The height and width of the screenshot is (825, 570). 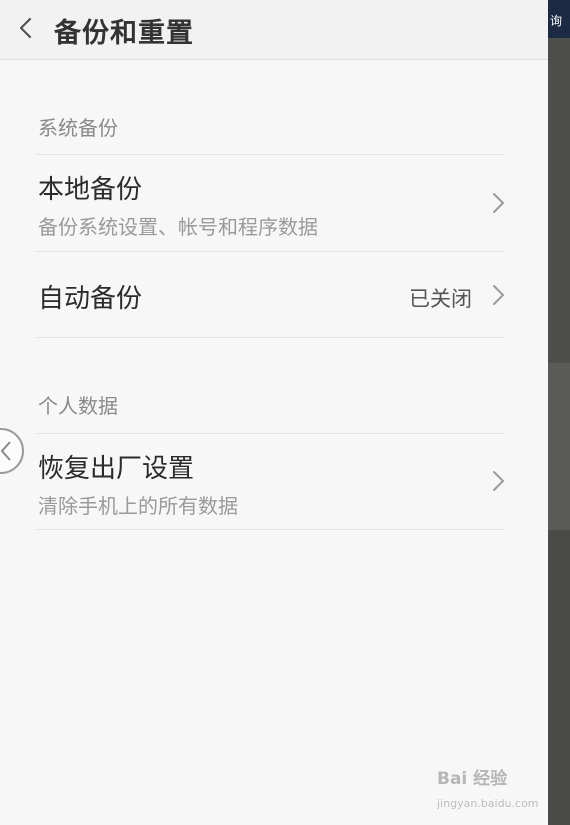 What do you see at coordinates (78, 128) in the screenshot?
I see `section-header-system-backup: 系统备份` at bounding box center [78, 128].